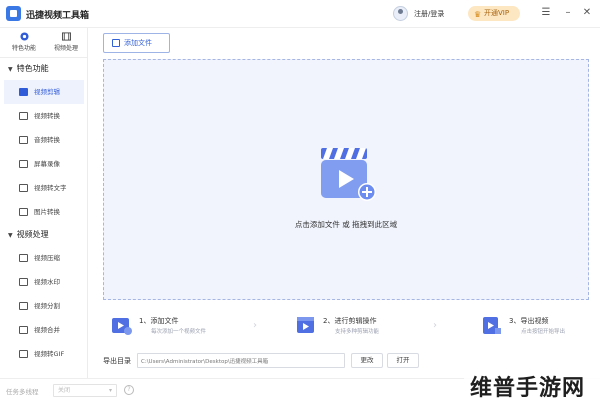 This screenshot has height=403, width=600. I want to click on tab-featured: 特色功能, so click(24, 42).